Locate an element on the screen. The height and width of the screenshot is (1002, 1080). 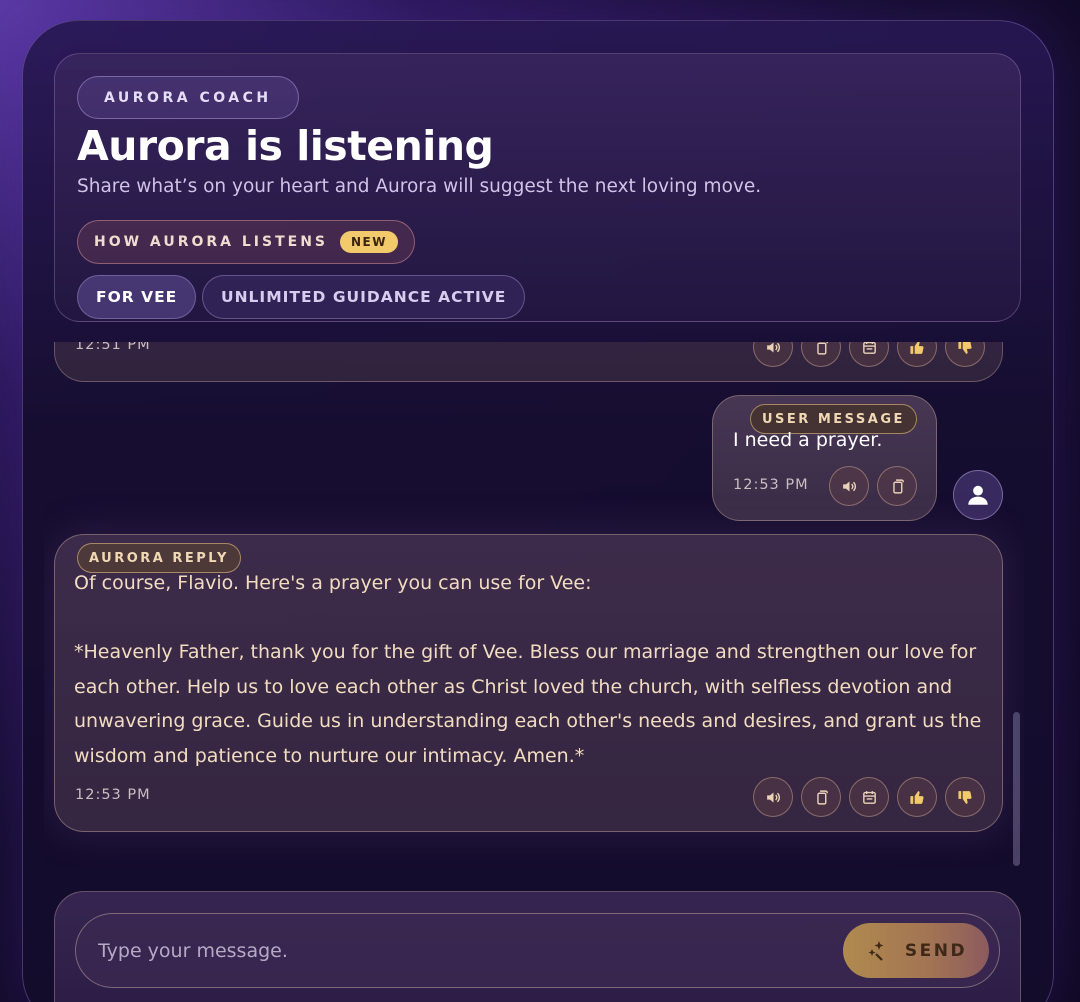
message-time: 12:51 PM is located at coordinates (113, 347).